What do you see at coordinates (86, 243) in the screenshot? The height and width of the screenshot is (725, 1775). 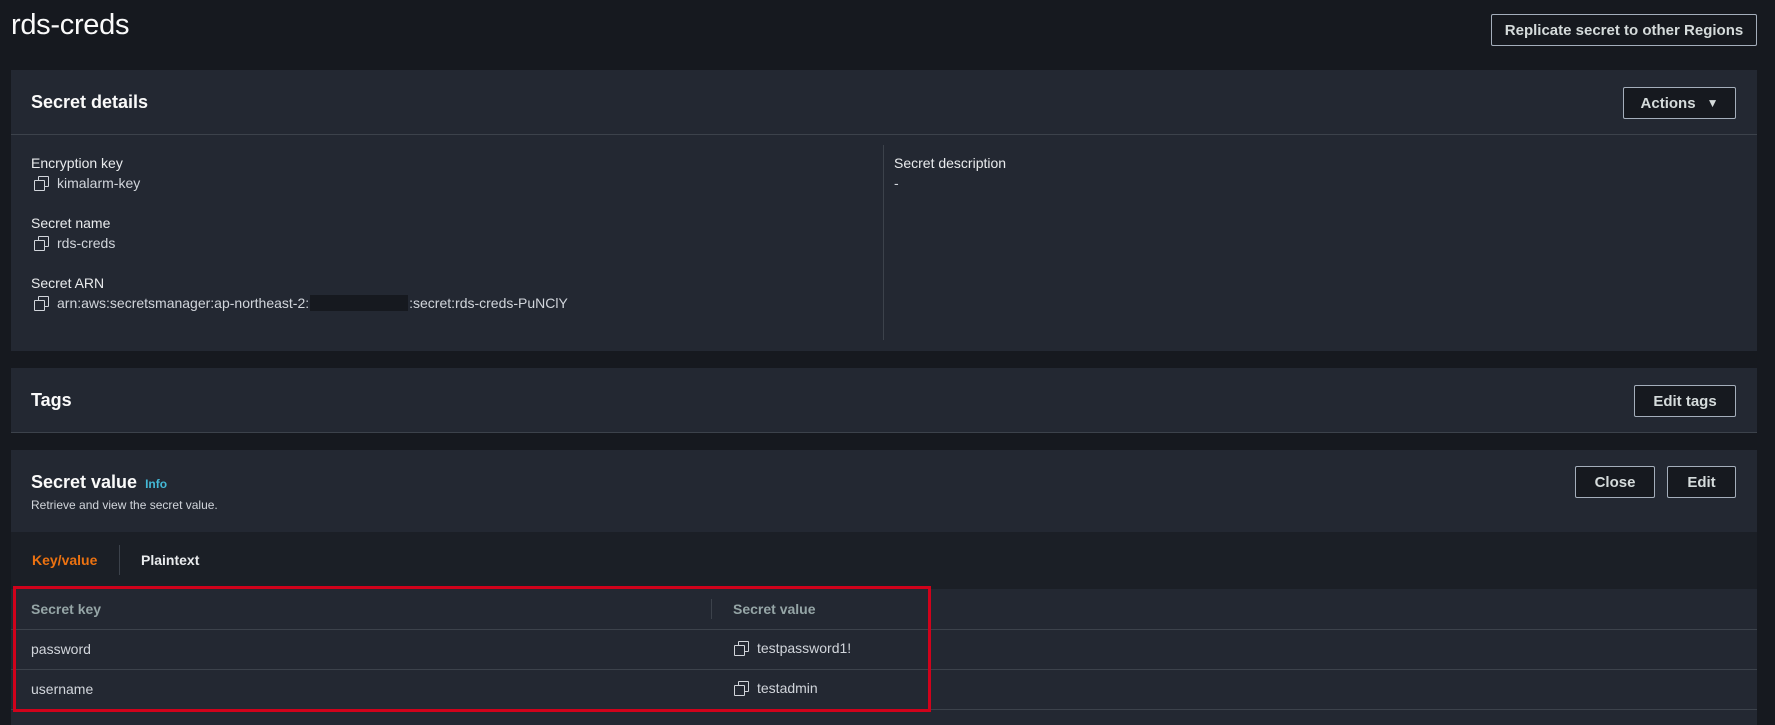 I see `secret-name-text: rds-creds` at bounding box center [86, 243].